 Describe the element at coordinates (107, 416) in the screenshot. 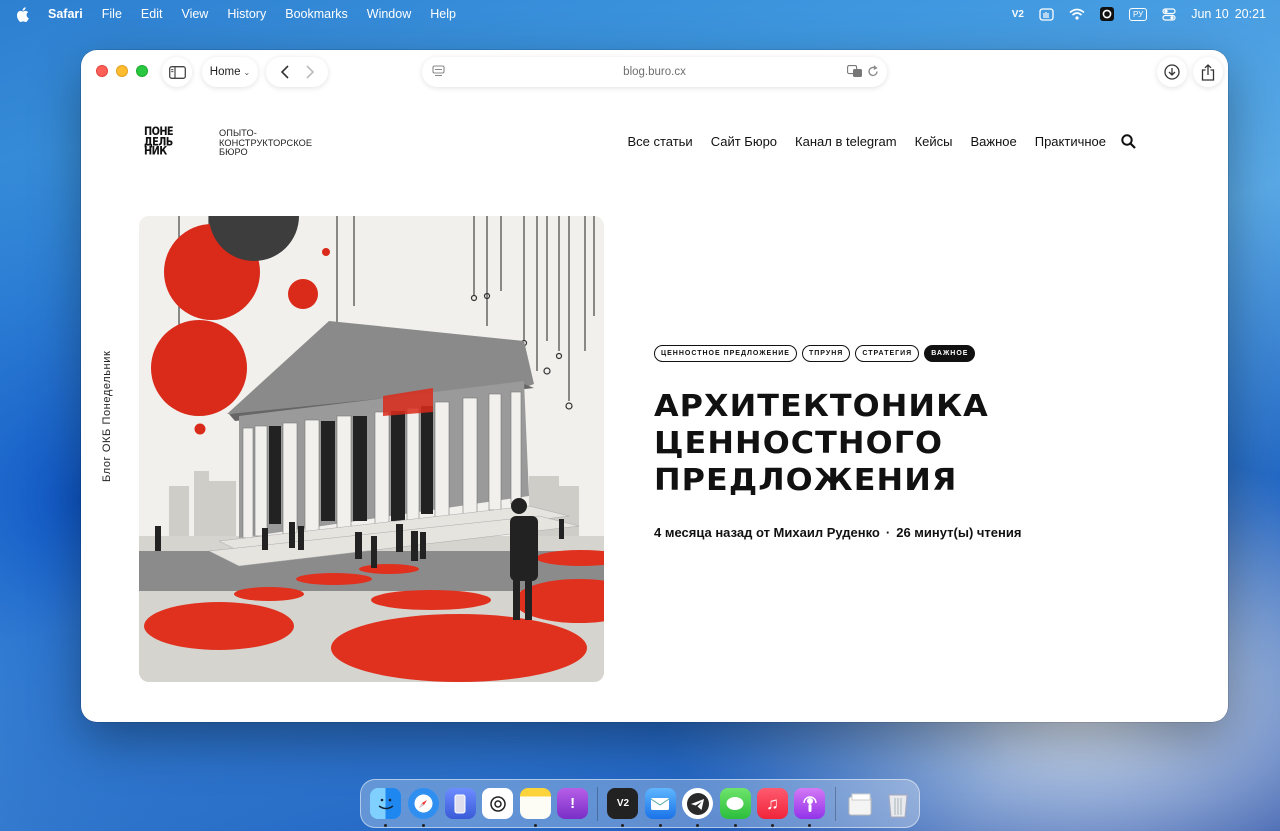

I see `vertical-label-text: Блог ОКБ Понедельник` at that location.